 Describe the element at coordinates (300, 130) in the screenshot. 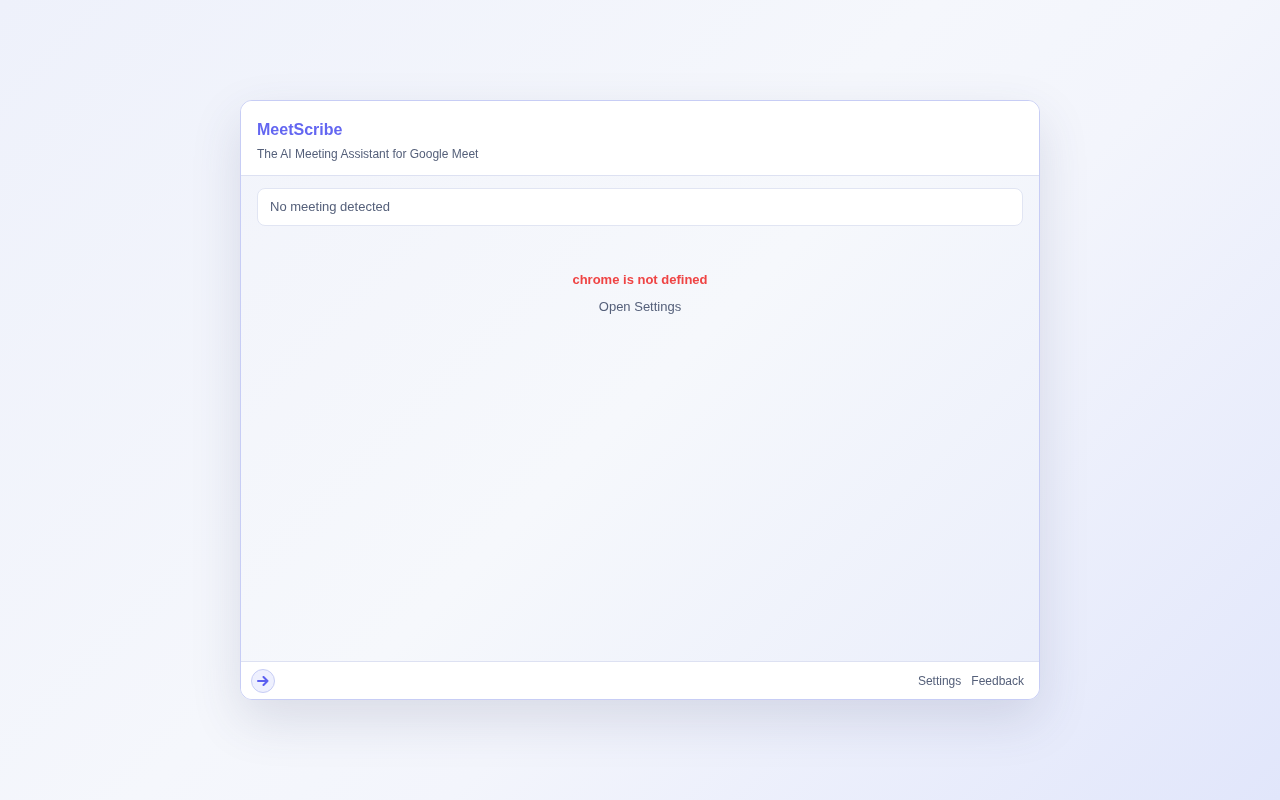

I see `app-title: MeetScribe` at that location.